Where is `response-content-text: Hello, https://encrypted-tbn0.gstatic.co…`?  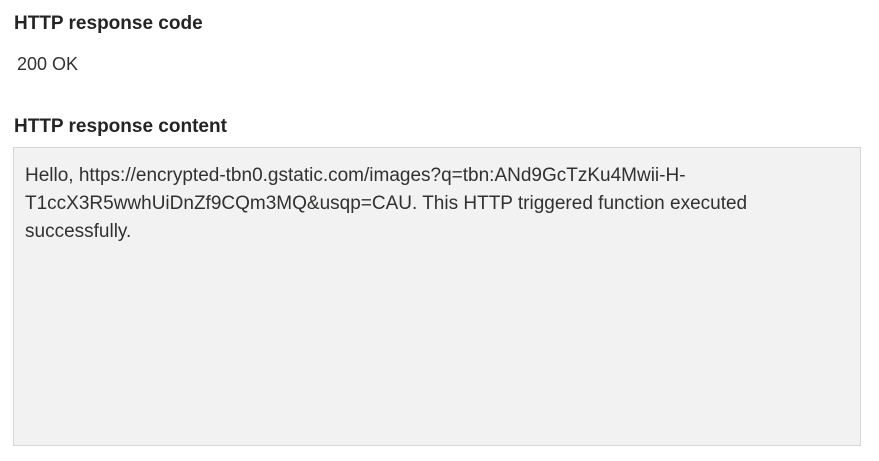
response-content-text: Hello, https://encrypted-tbn0.gstatic.co… is located at coordinates (386, 203).